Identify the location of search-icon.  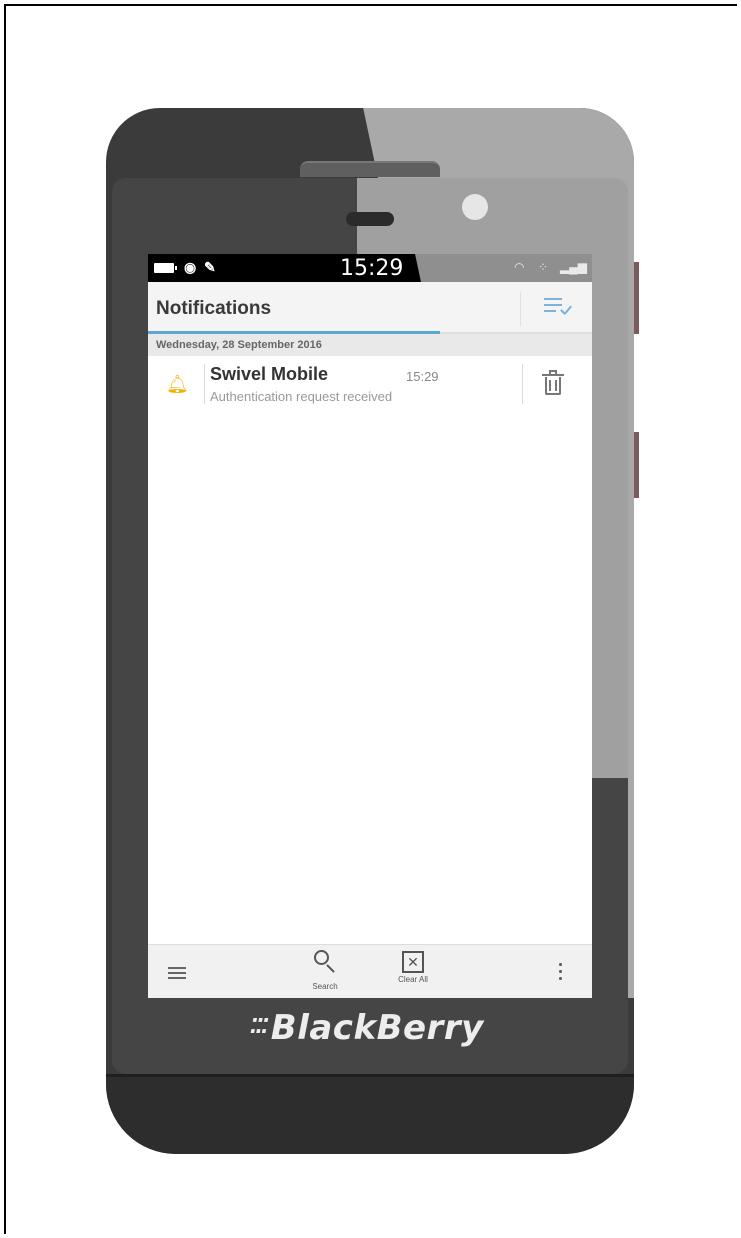
(325, 962).